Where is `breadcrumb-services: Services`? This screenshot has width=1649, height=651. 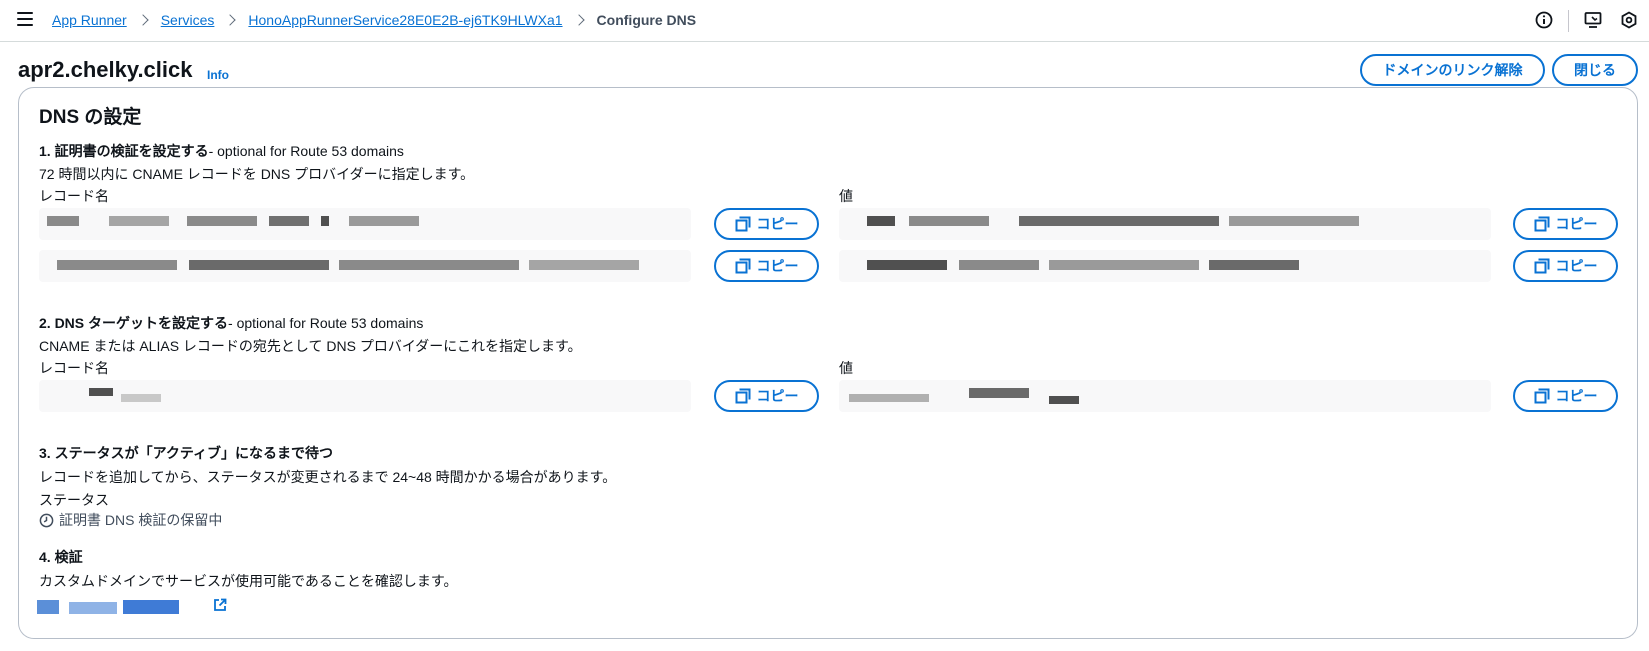 breadcrumb-services: Services is located at coordinates (188, 20).